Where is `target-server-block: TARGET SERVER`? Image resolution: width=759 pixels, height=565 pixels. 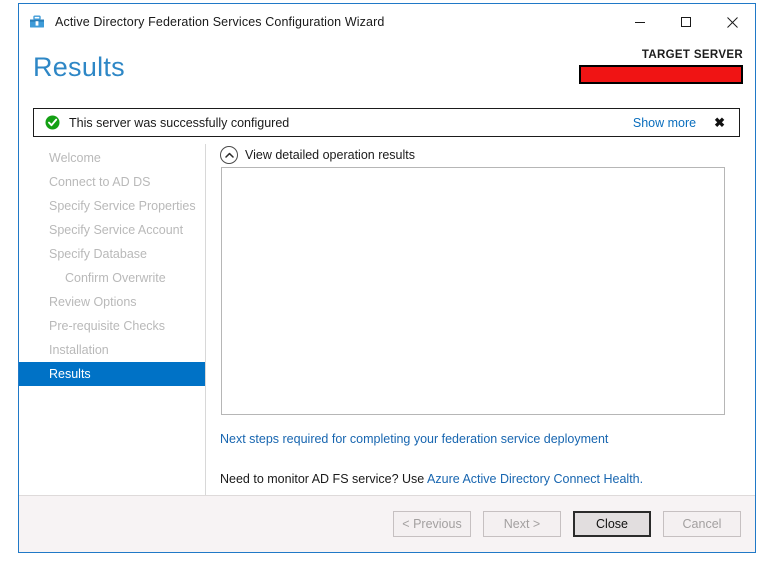 target-server-block: TARGET SERVER is located at coordinates (661, 66).